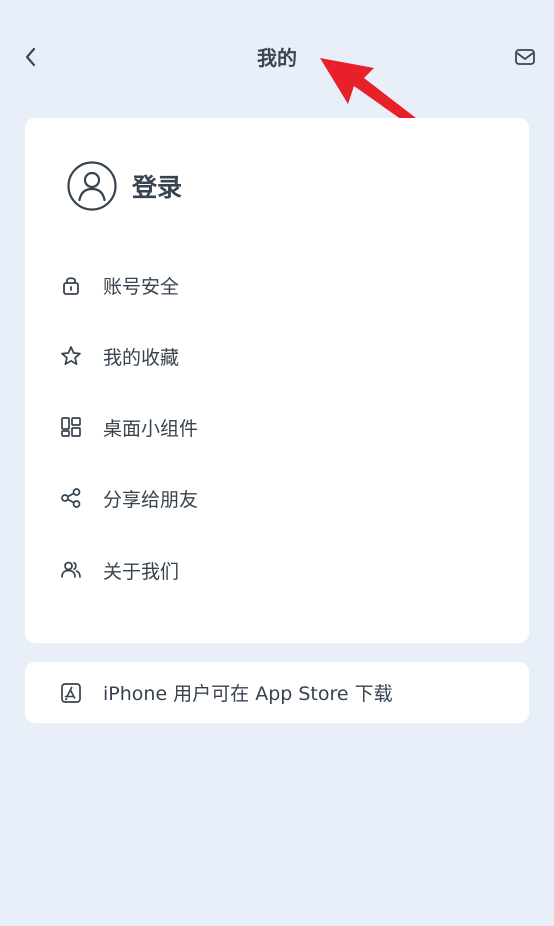 This screenshot has width=554, height=926. I want to click on top-bar: 我的, so click(277, 57).